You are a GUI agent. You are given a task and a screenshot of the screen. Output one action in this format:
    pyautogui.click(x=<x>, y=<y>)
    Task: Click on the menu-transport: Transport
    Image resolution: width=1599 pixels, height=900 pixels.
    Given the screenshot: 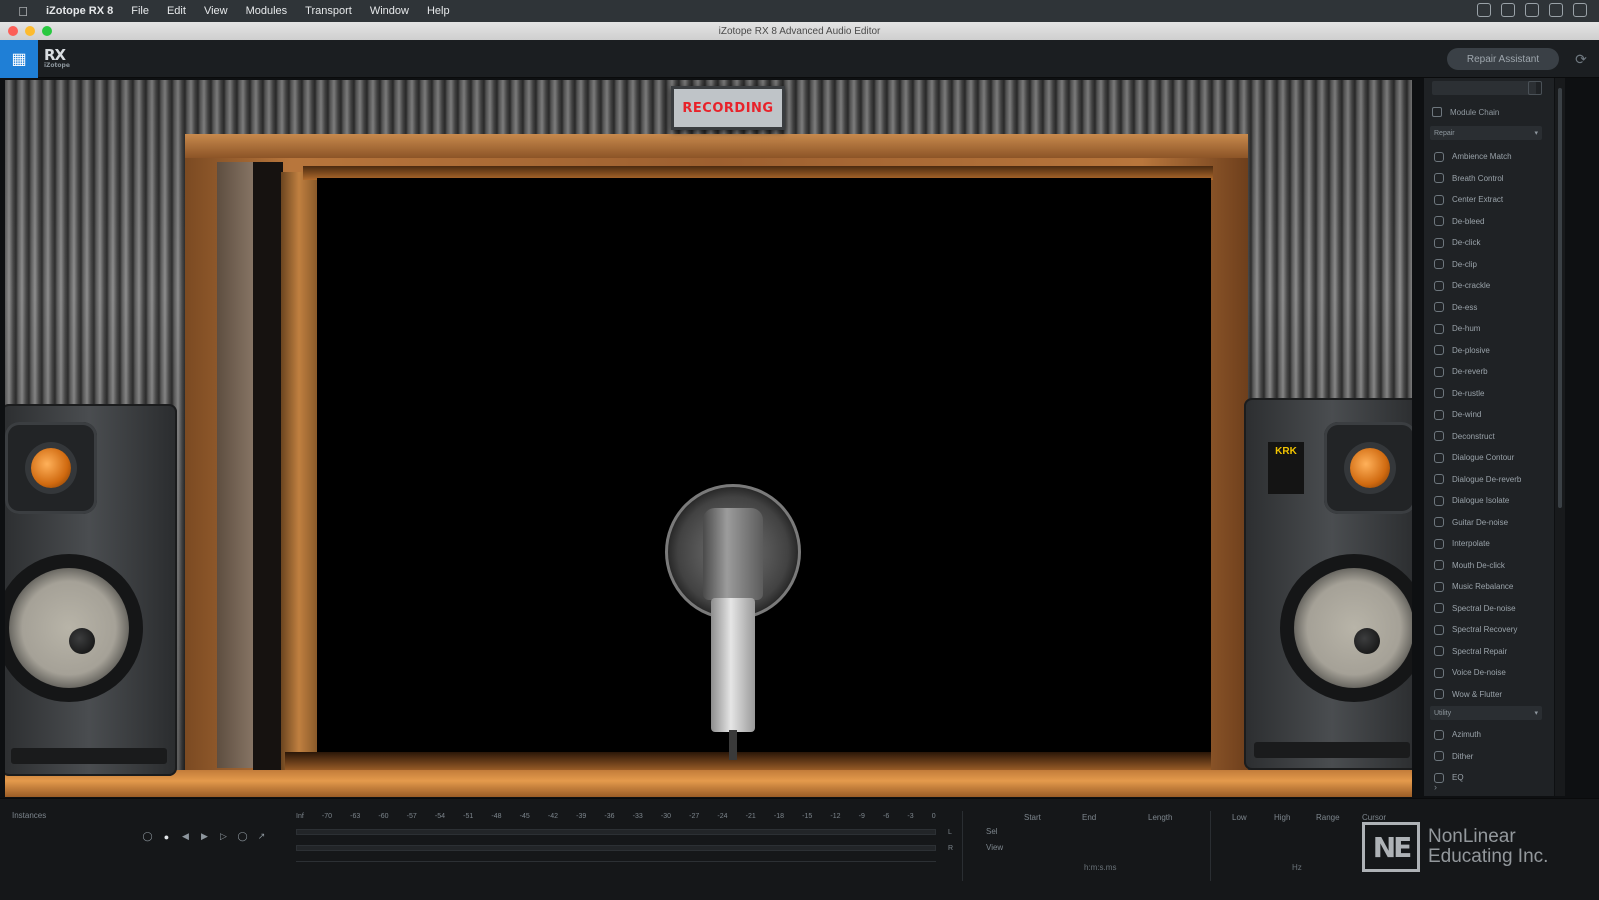 What is the action you would take?
    pyautogui.click(x=328, y=11)
    